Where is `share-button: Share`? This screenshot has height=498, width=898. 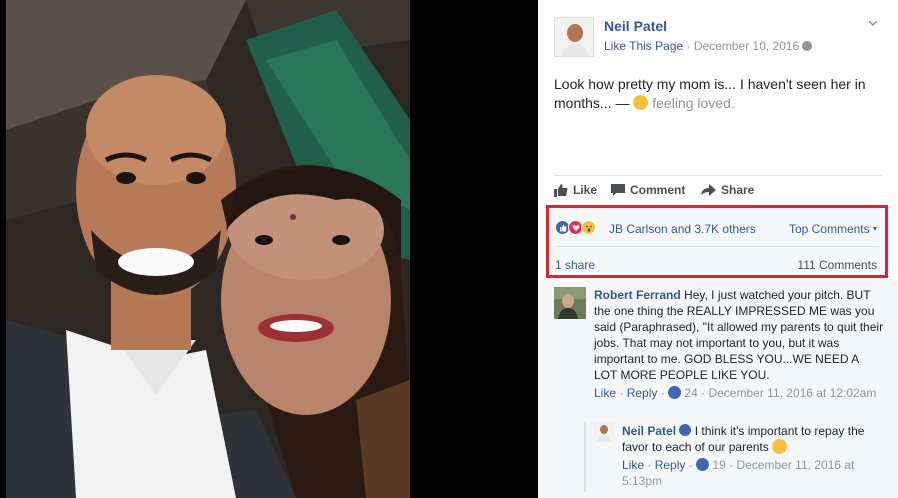 share-button: Share is located at coordinates (727, 190).